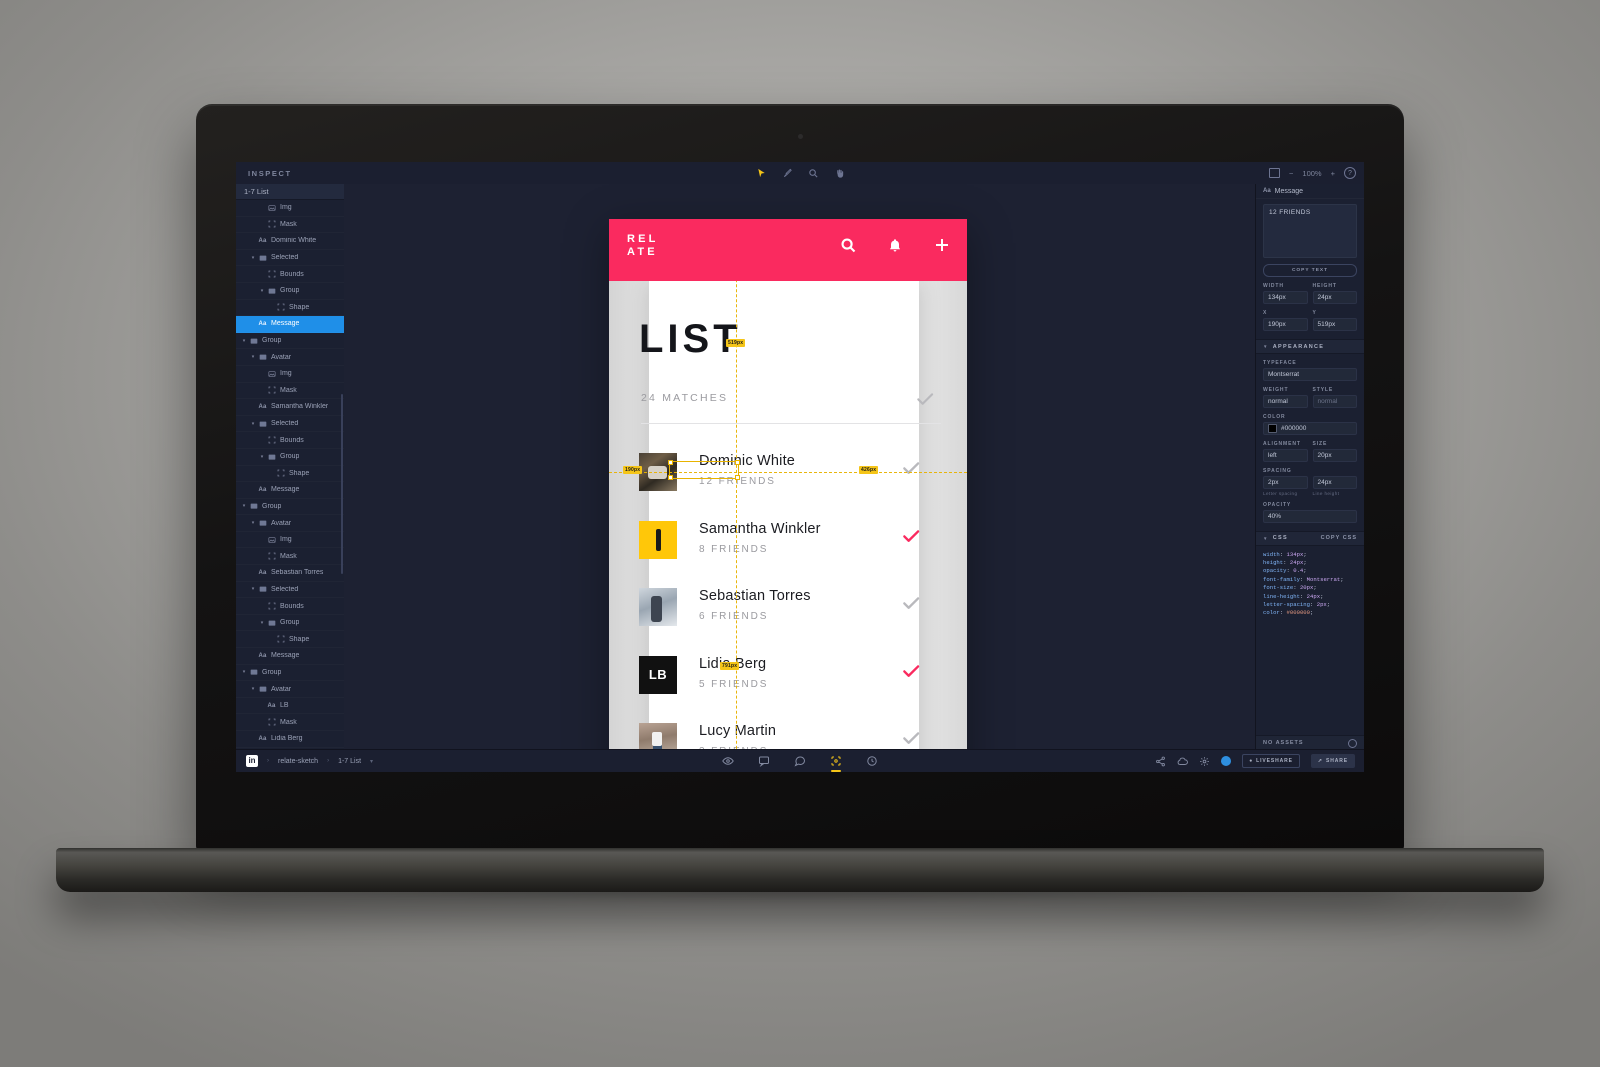 The height and width of the screenshot is (1067, 1600). Describe the element at coordinates (1310, 516) in the screenshot. I see `opacity-value: 40%` at that location.